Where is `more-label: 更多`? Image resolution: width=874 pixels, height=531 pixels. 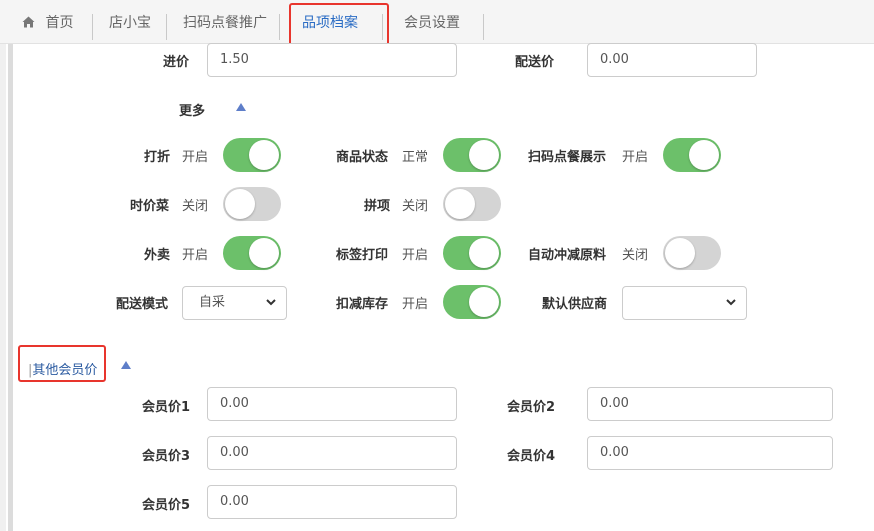 more-label: 更多 is located at coordinates (192, 111).